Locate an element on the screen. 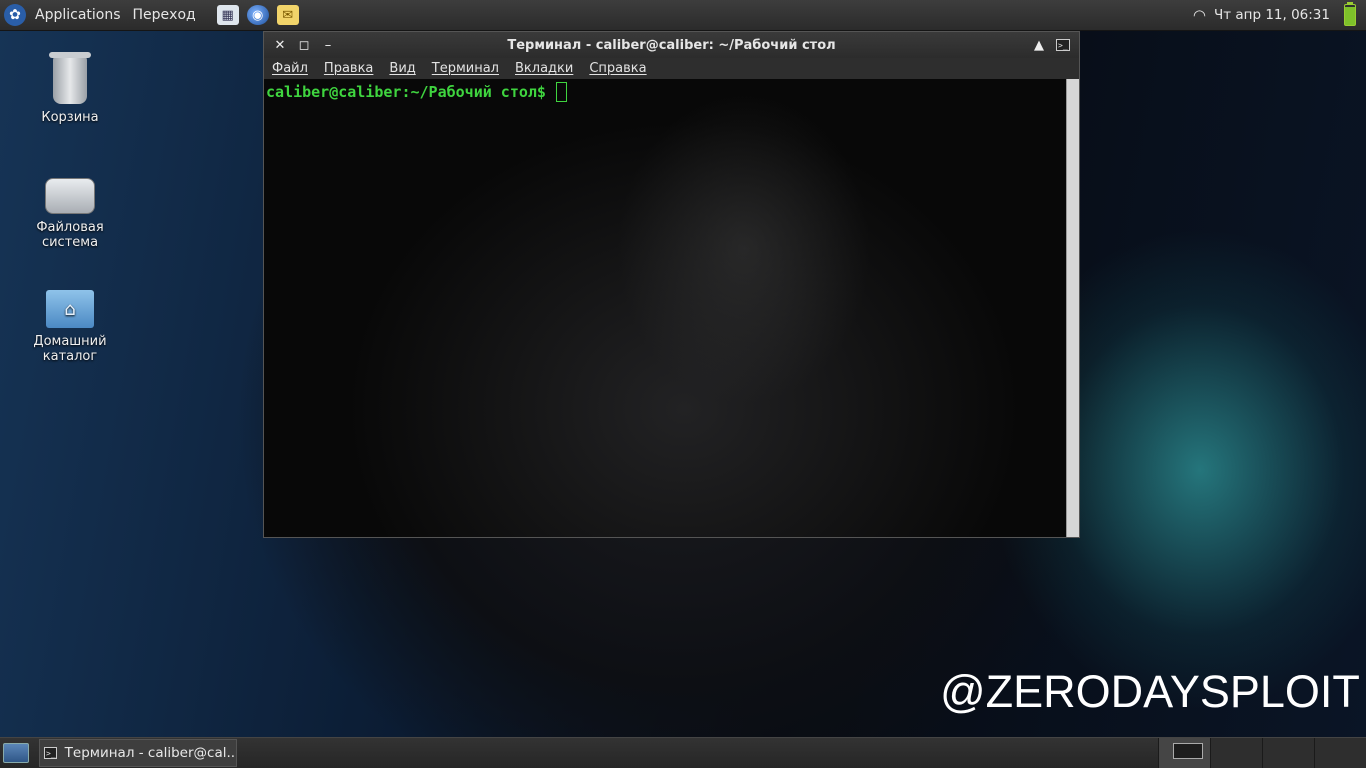 The height and width of the screenshot is (768, 1366). trash-icon is located at coordinates (70, 78).